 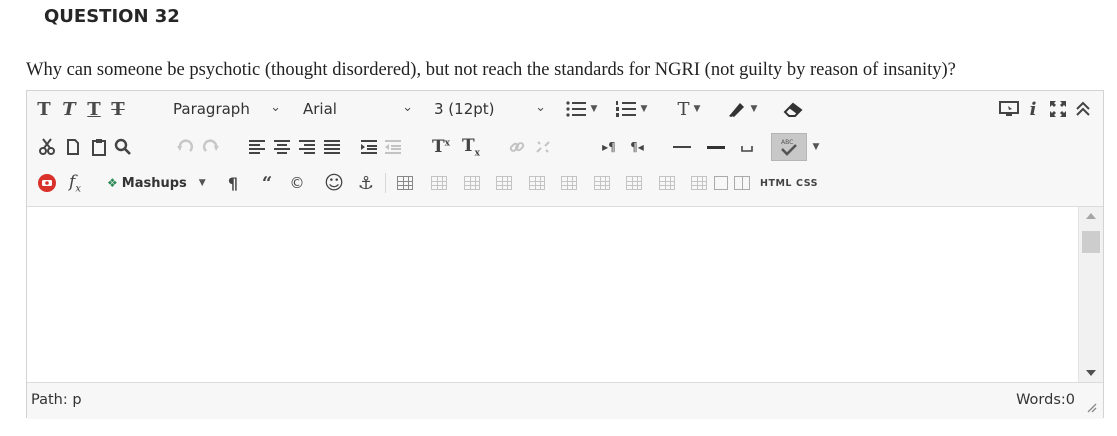 What do you see at coordinates (1033, 109) in the screenshot?
I see `info-button: i` at bounding box center [1033, 109].